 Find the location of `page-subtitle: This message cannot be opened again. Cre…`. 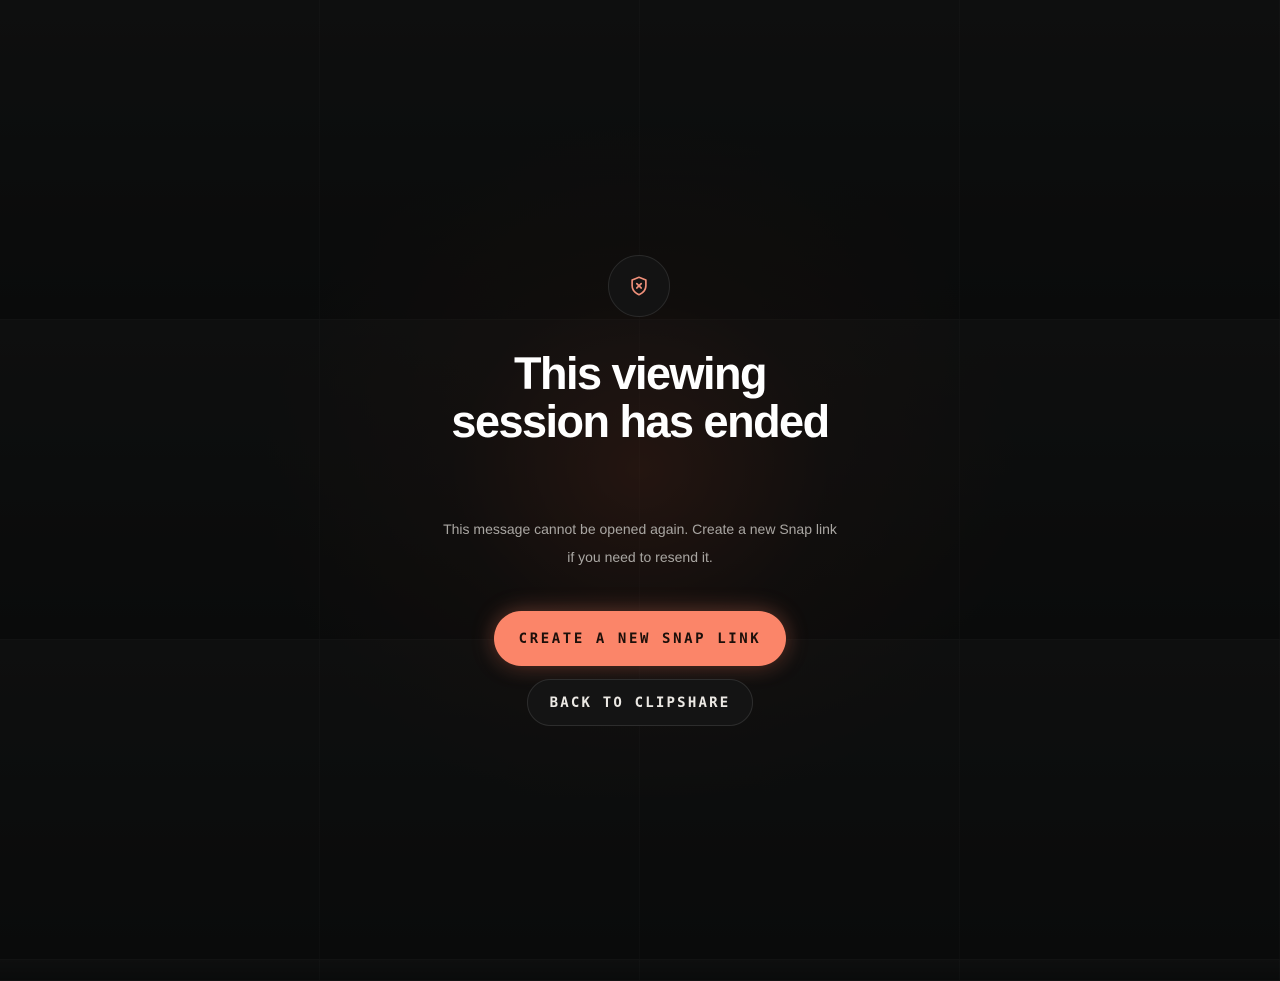

page-subtitle: This message cannot be opened again. Cre… is located at coordinates (640, 543).